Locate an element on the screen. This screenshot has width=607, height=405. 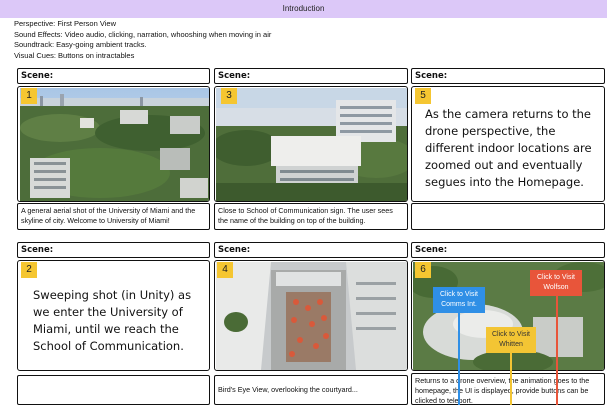
visit-comms-button: Click to Visit Comms Int. is located at coordinates (459, 300).